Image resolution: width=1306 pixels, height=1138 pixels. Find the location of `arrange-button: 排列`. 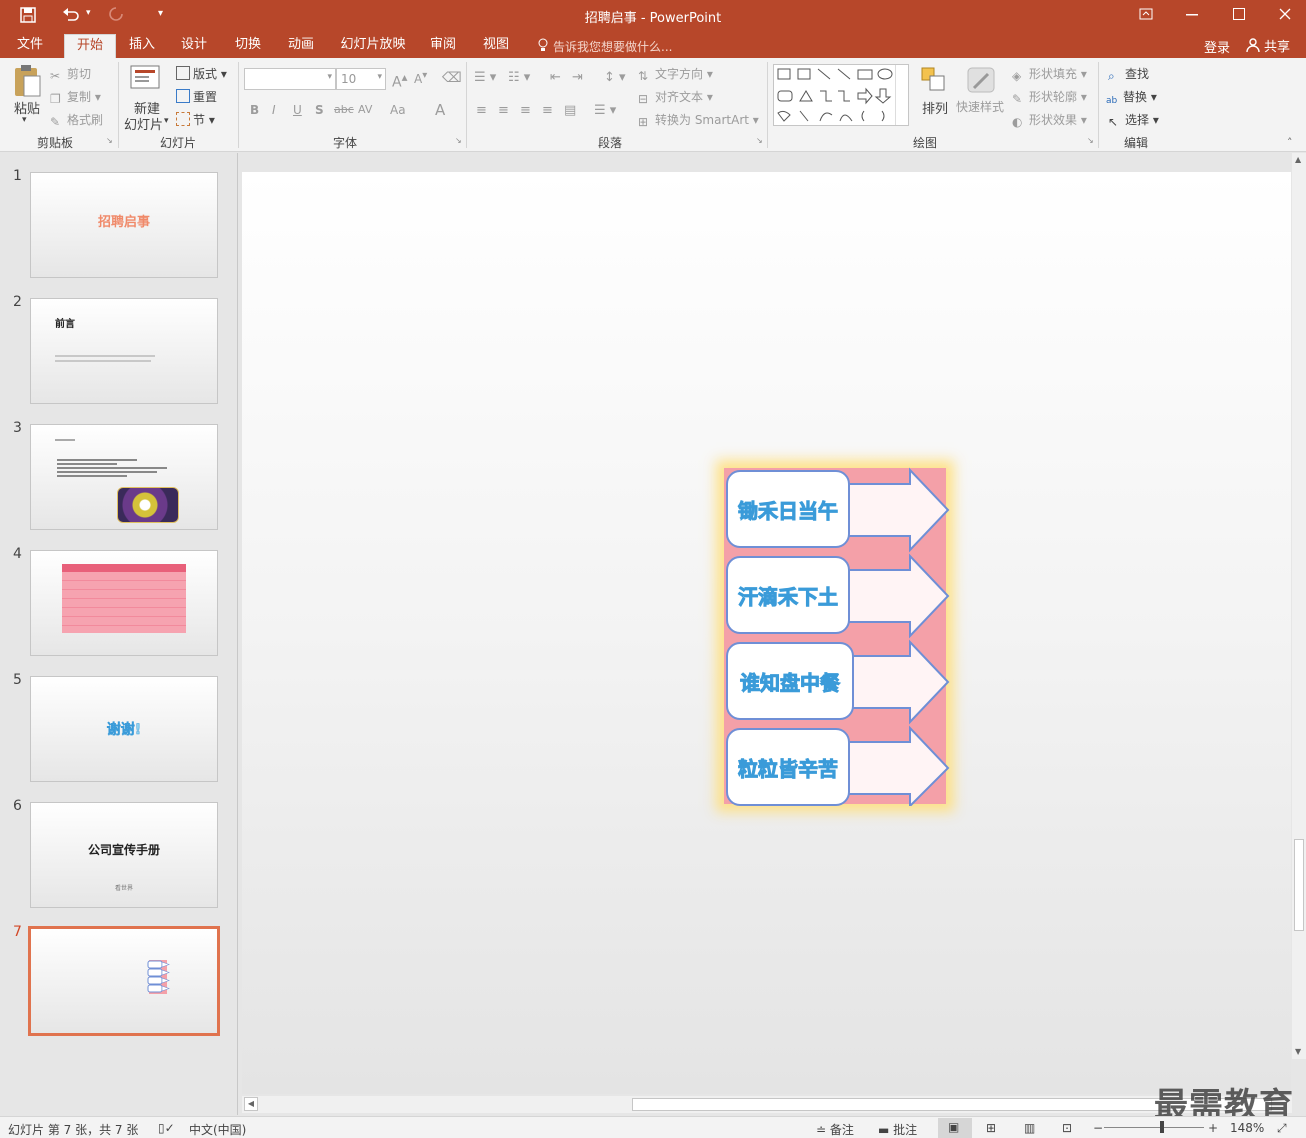

arrange-button: 排列 is located at coordinates (935, 107).